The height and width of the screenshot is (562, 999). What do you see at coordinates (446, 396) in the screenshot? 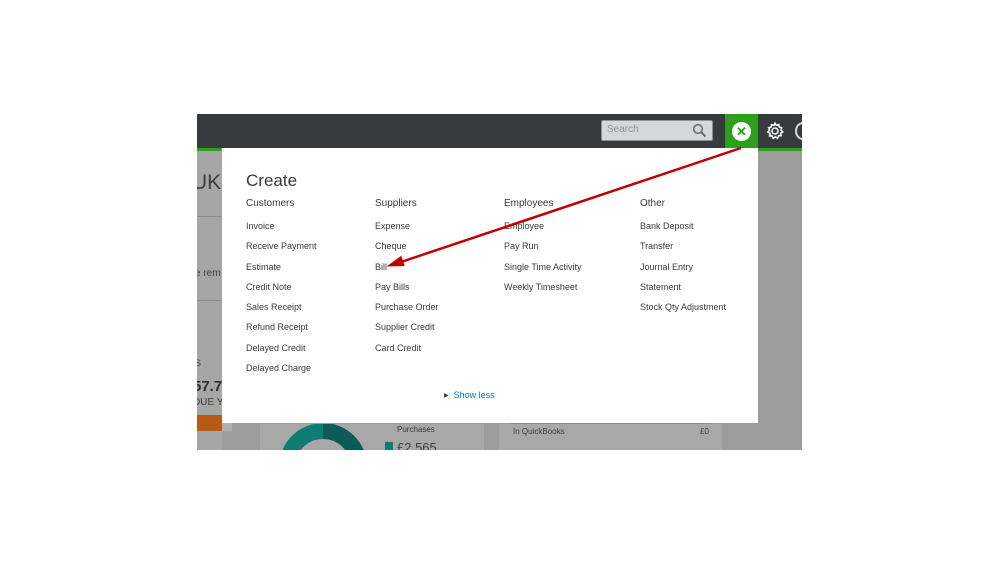
I see `triangle-right-icon: ▶` at bounding box center [446, 396].